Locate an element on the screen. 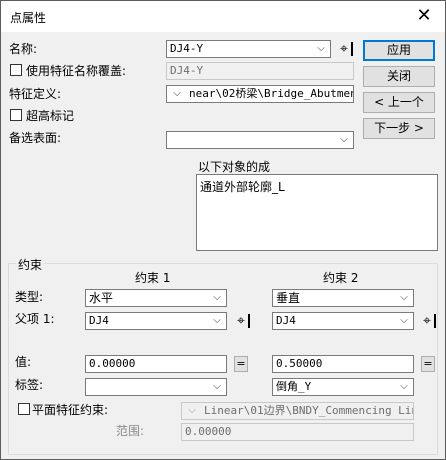 The width and height of the screenshot is (446, 460). constraint-2-value-input: 0.50000 is located at coordinates (343, 364).